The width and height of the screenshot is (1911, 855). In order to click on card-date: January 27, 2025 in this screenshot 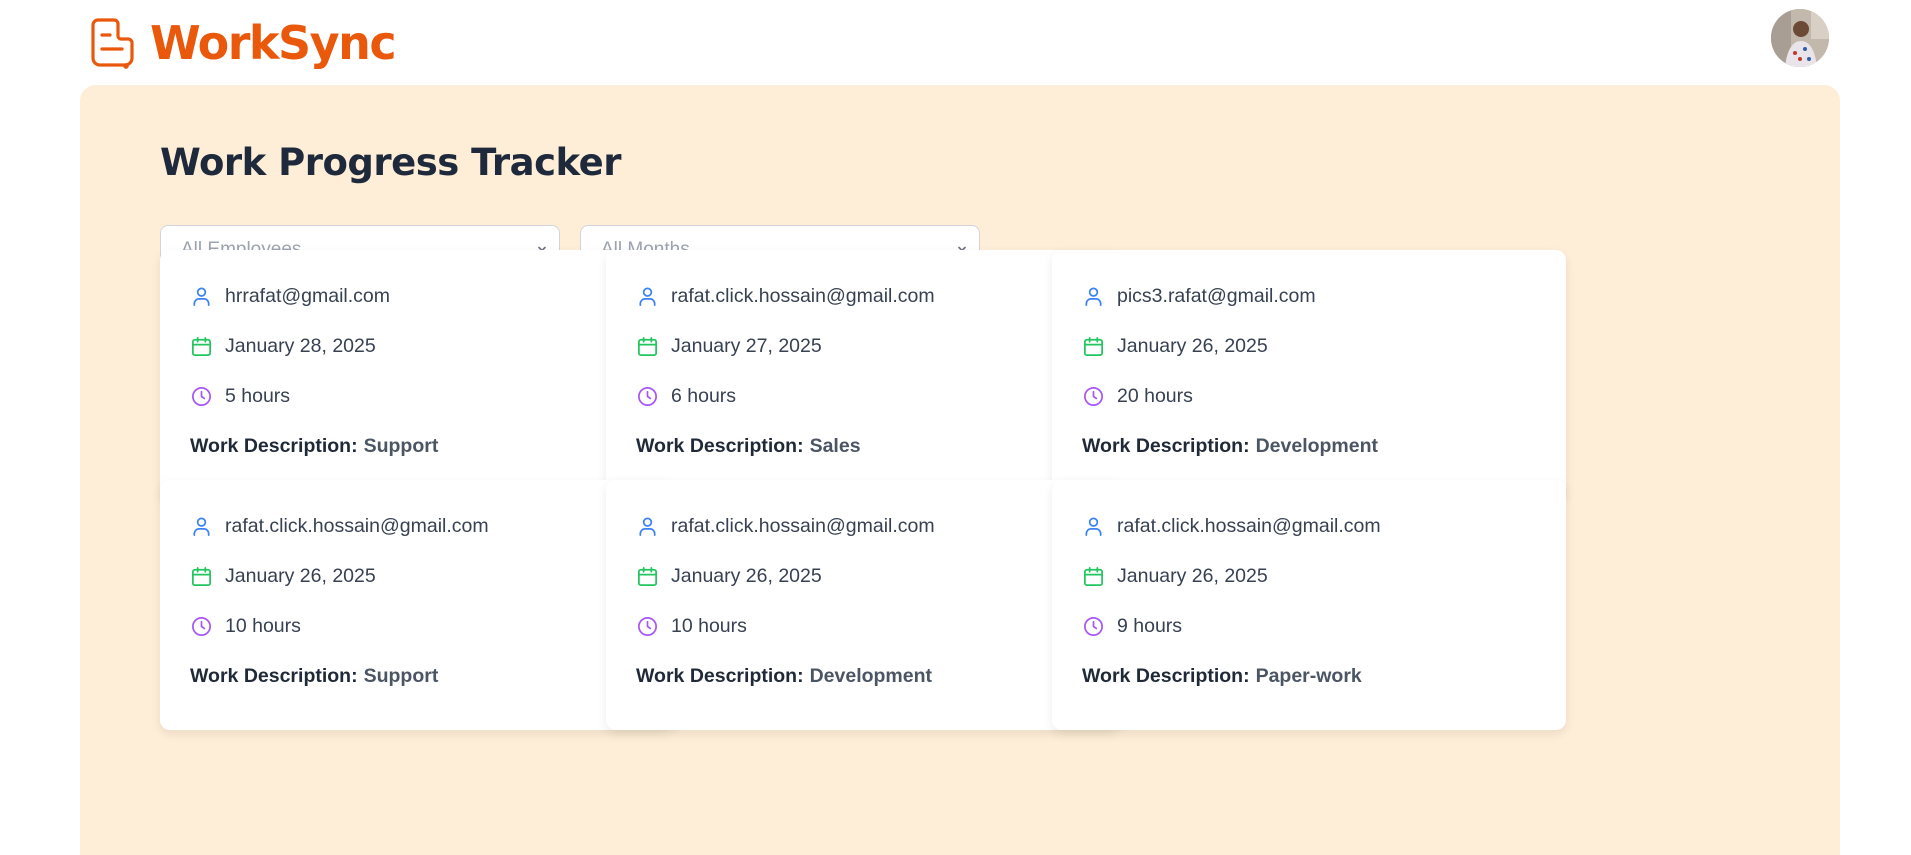, I will do `click(746, 345)`.